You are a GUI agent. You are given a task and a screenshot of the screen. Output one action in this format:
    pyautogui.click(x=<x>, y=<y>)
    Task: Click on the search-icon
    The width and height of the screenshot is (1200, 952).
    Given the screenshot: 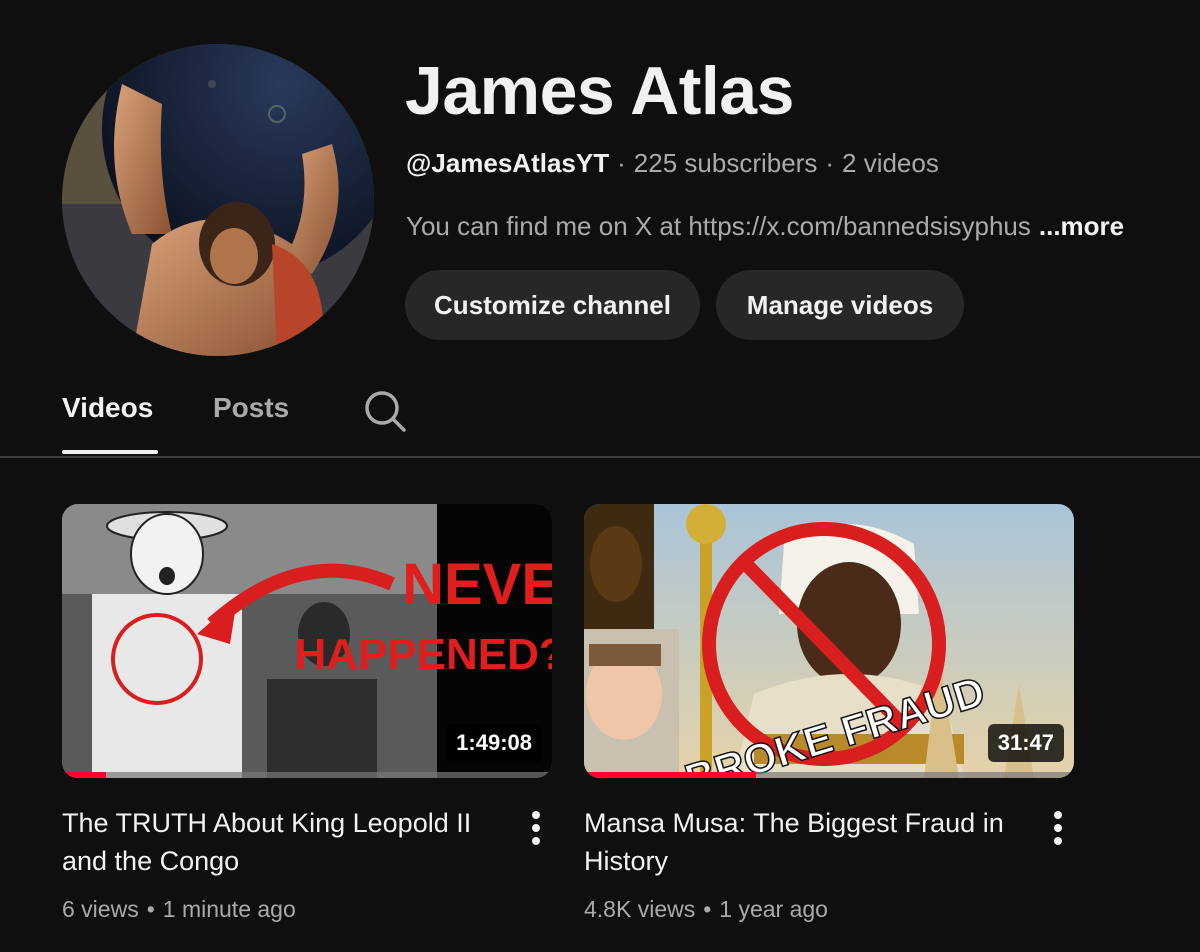 What is the action you would take?
    pyautogui.click(x=385, y=411)
    